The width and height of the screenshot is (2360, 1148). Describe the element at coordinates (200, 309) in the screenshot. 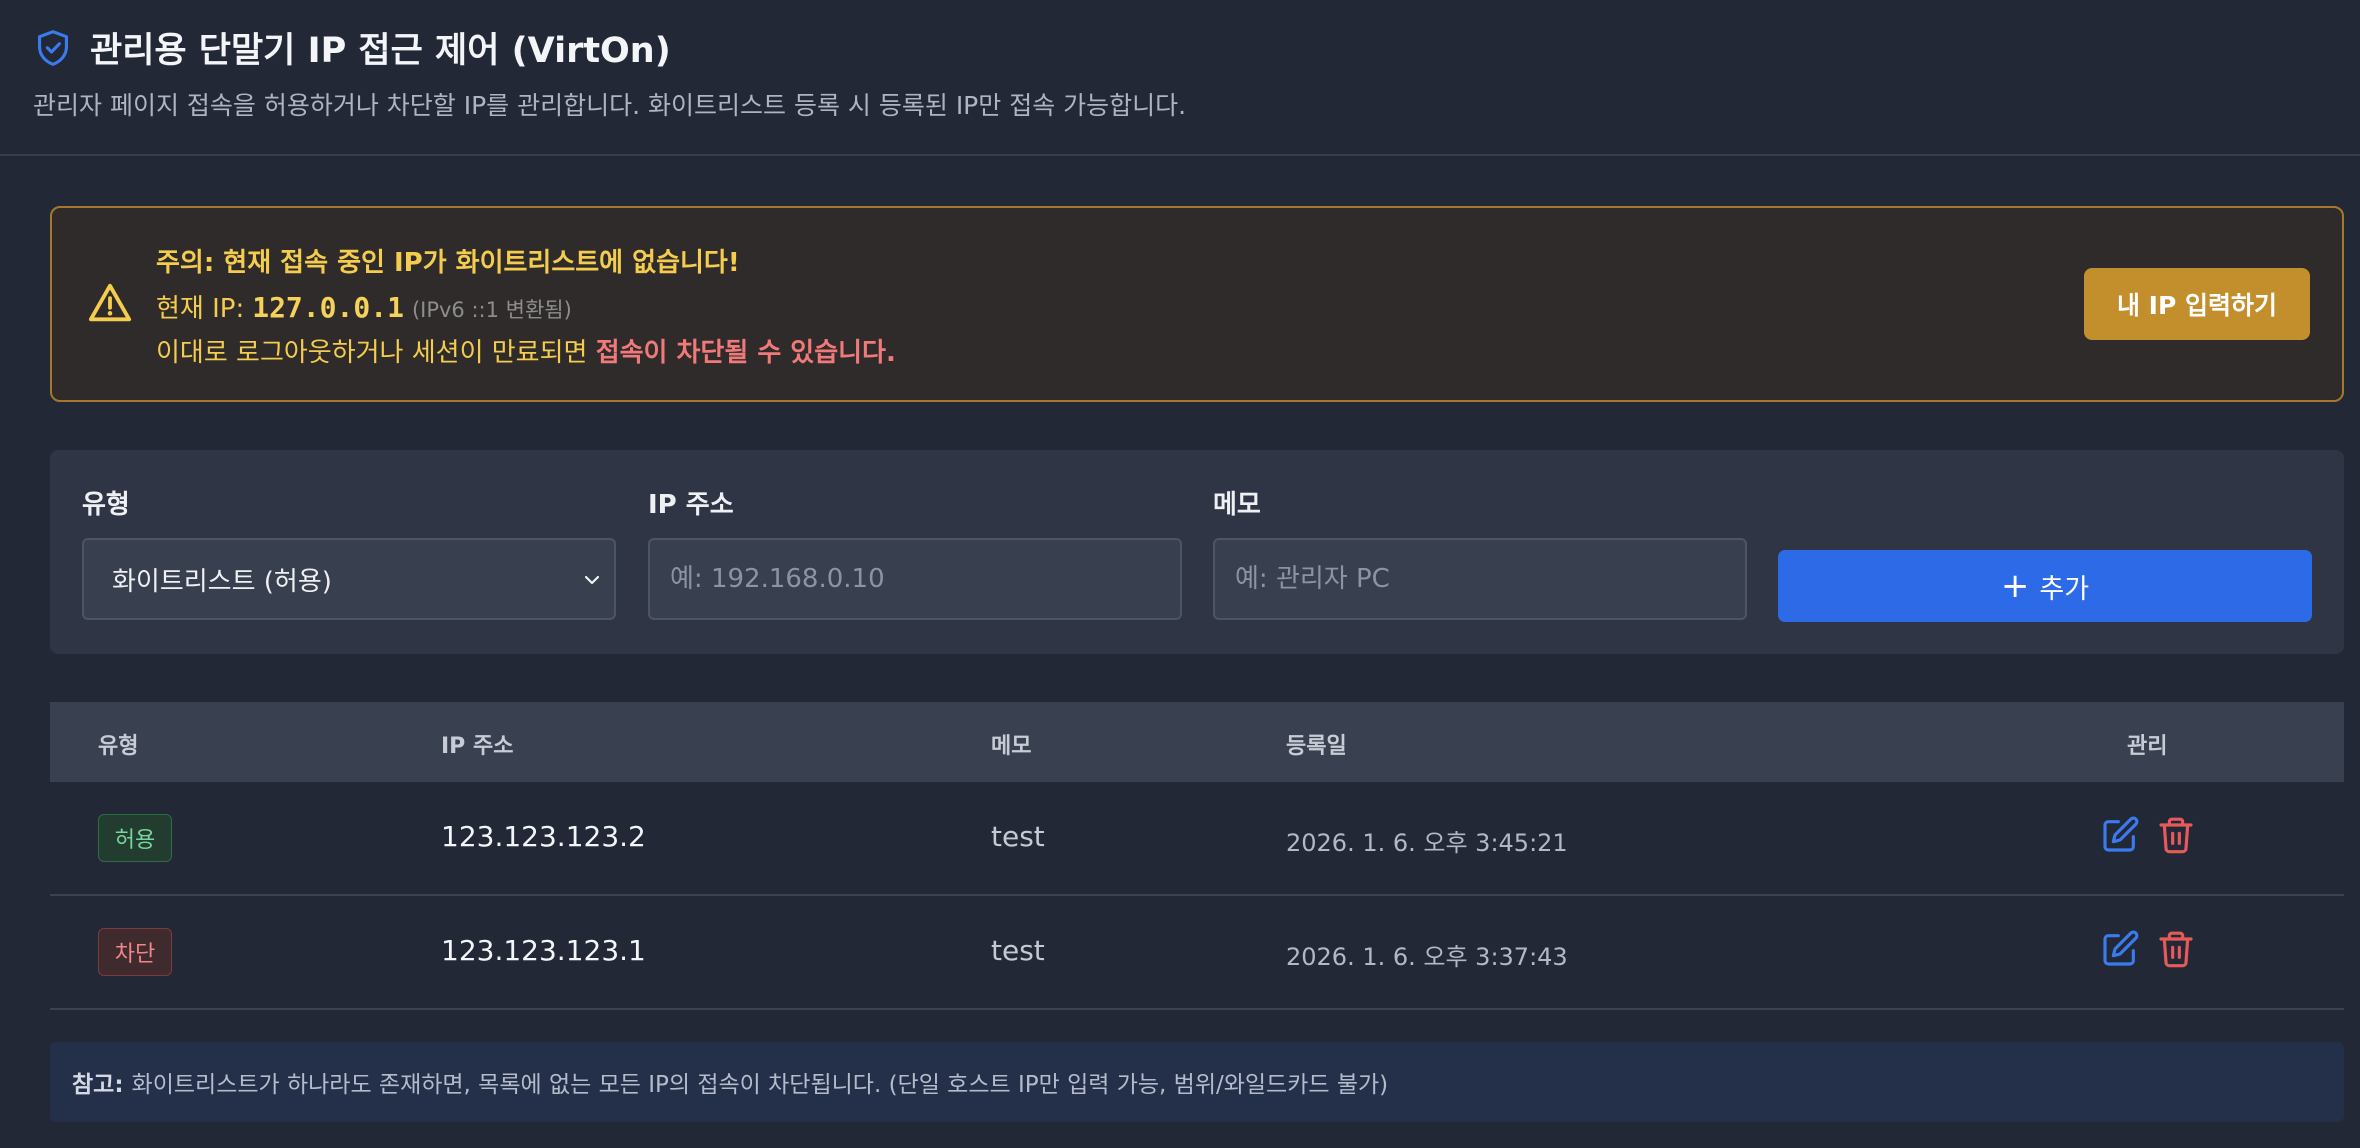

I see `current-ip-label: 현재 IP:` at that location.